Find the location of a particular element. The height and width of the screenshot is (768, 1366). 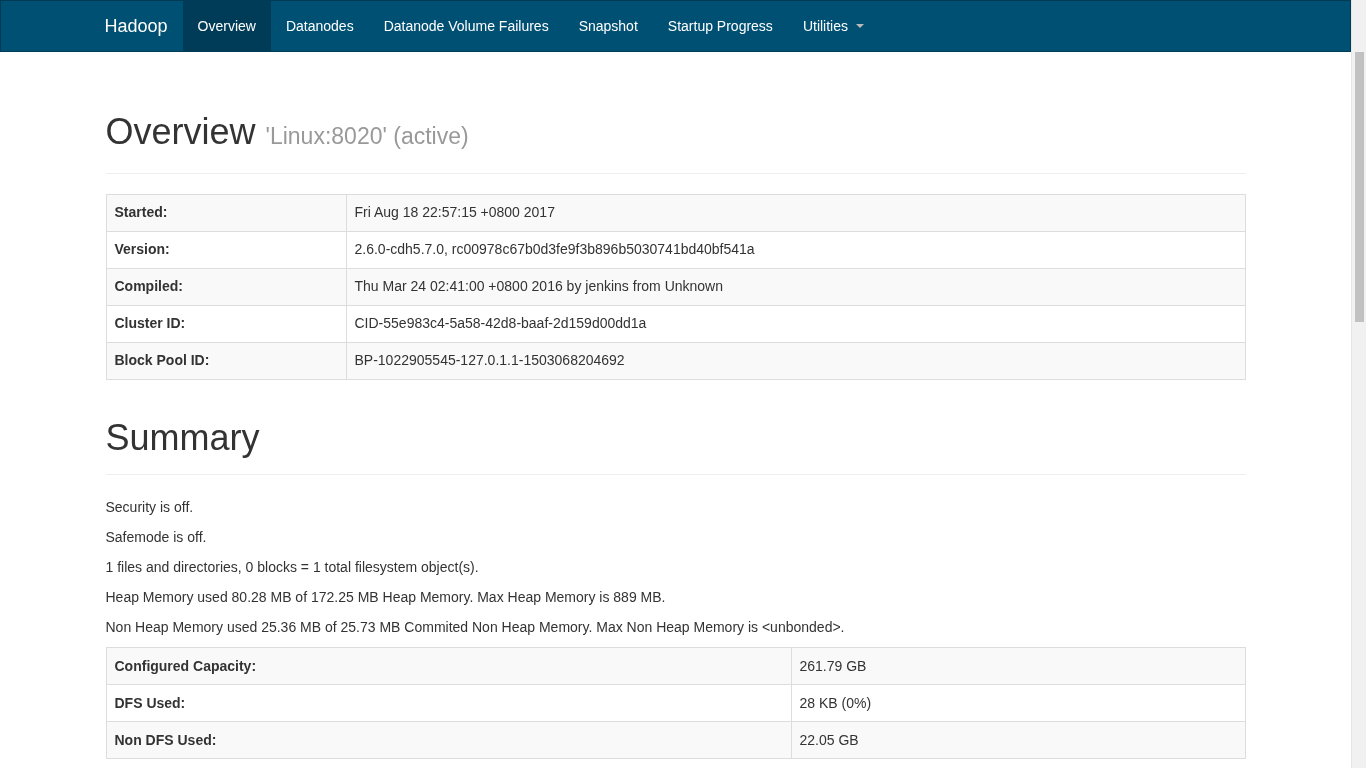

page-title: Overview is located at coordinates (180, 132).